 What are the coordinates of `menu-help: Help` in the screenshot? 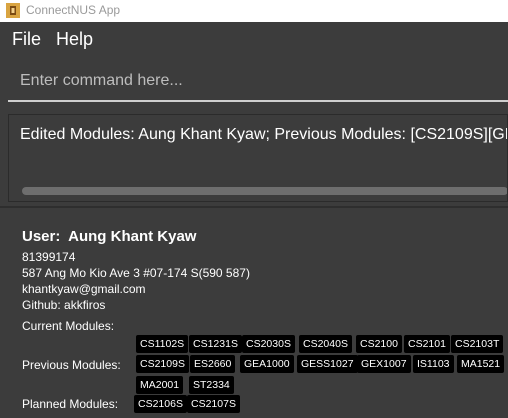 It's located at (74, 39).